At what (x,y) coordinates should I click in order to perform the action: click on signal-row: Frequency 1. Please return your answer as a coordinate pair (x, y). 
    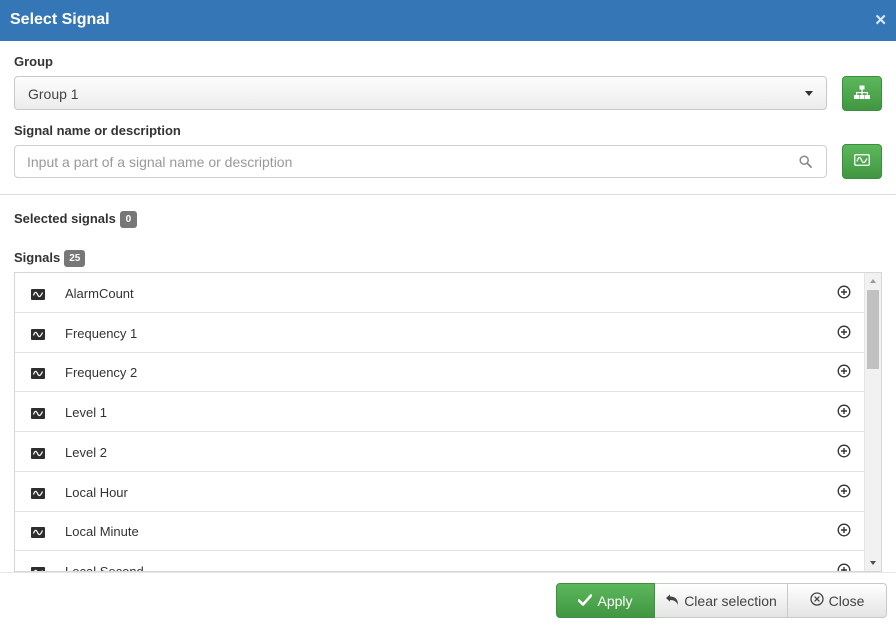
    Looking at the image, I should click on (440, 333).